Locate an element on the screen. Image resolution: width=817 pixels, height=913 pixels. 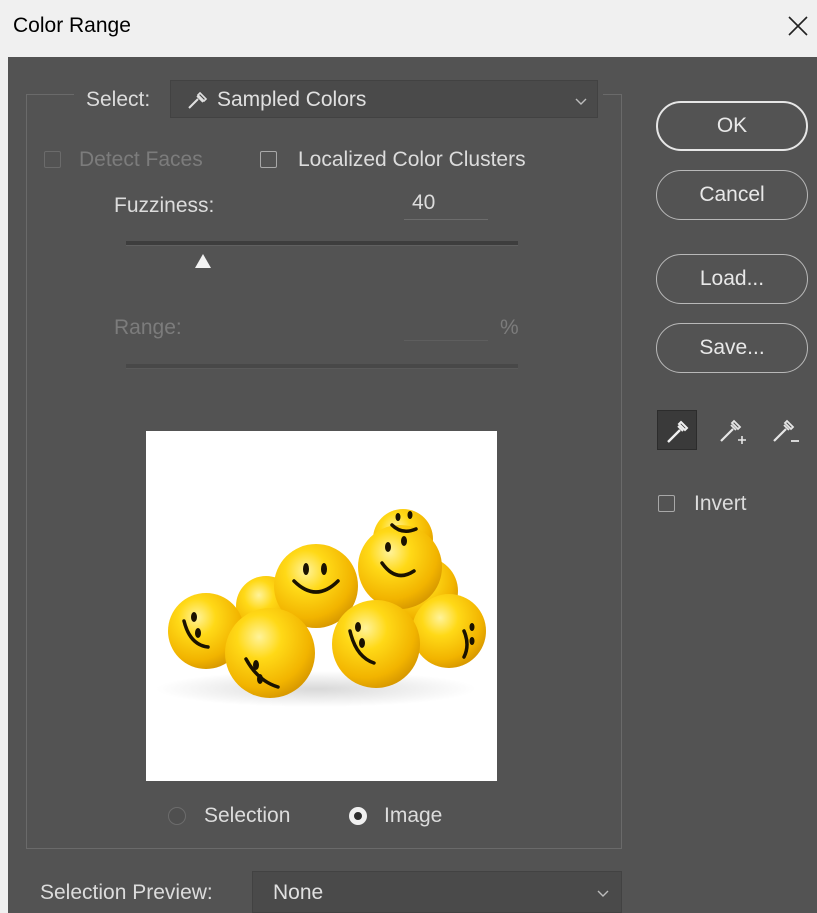
select-dropdown: Sampled Colors is located at coordinates (384, 99).